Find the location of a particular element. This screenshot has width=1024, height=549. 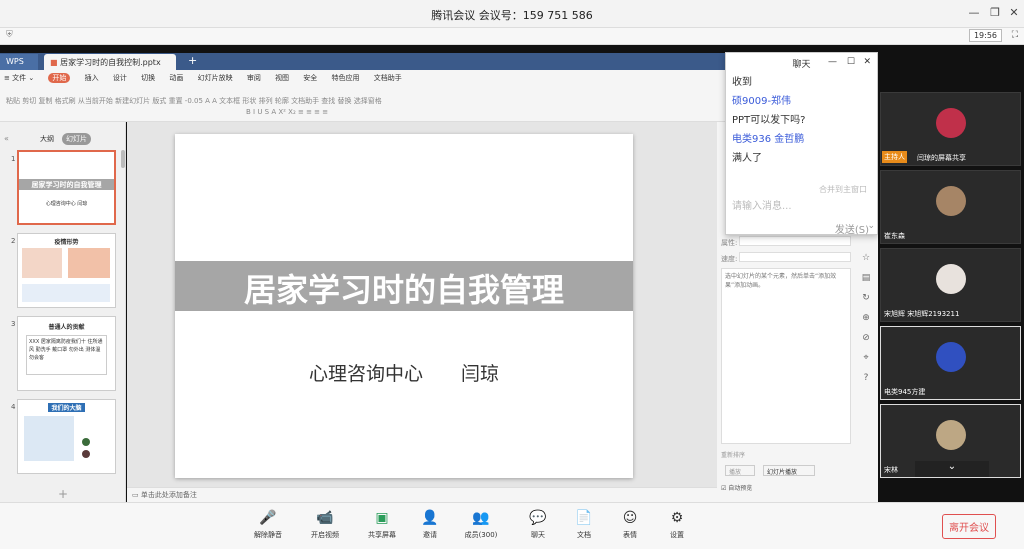

menu-item-active: 开始 is located at coordinates (59, 78).